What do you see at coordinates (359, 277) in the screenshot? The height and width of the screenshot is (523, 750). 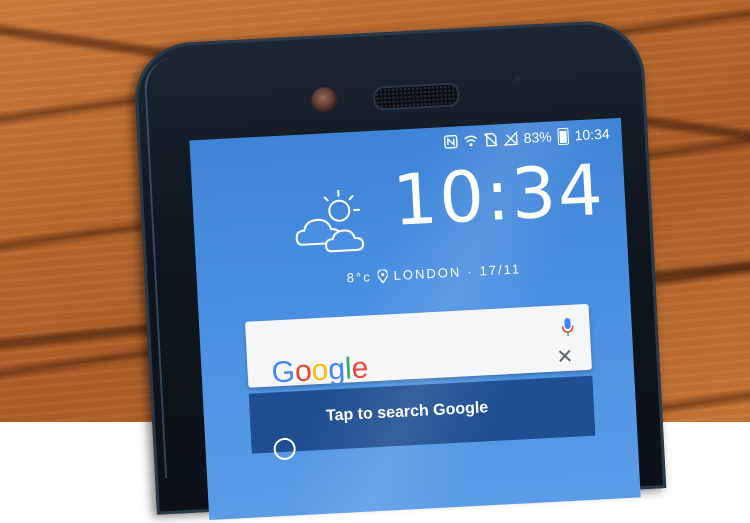 I see `temperature: 8°c` at bounding box center [359, 277].